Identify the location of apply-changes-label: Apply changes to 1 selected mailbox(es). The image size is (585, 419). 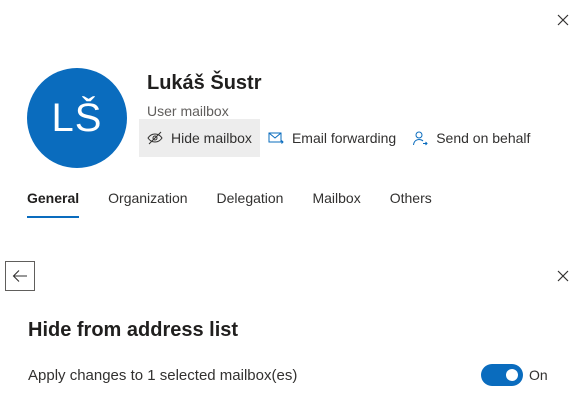
(163, 375).